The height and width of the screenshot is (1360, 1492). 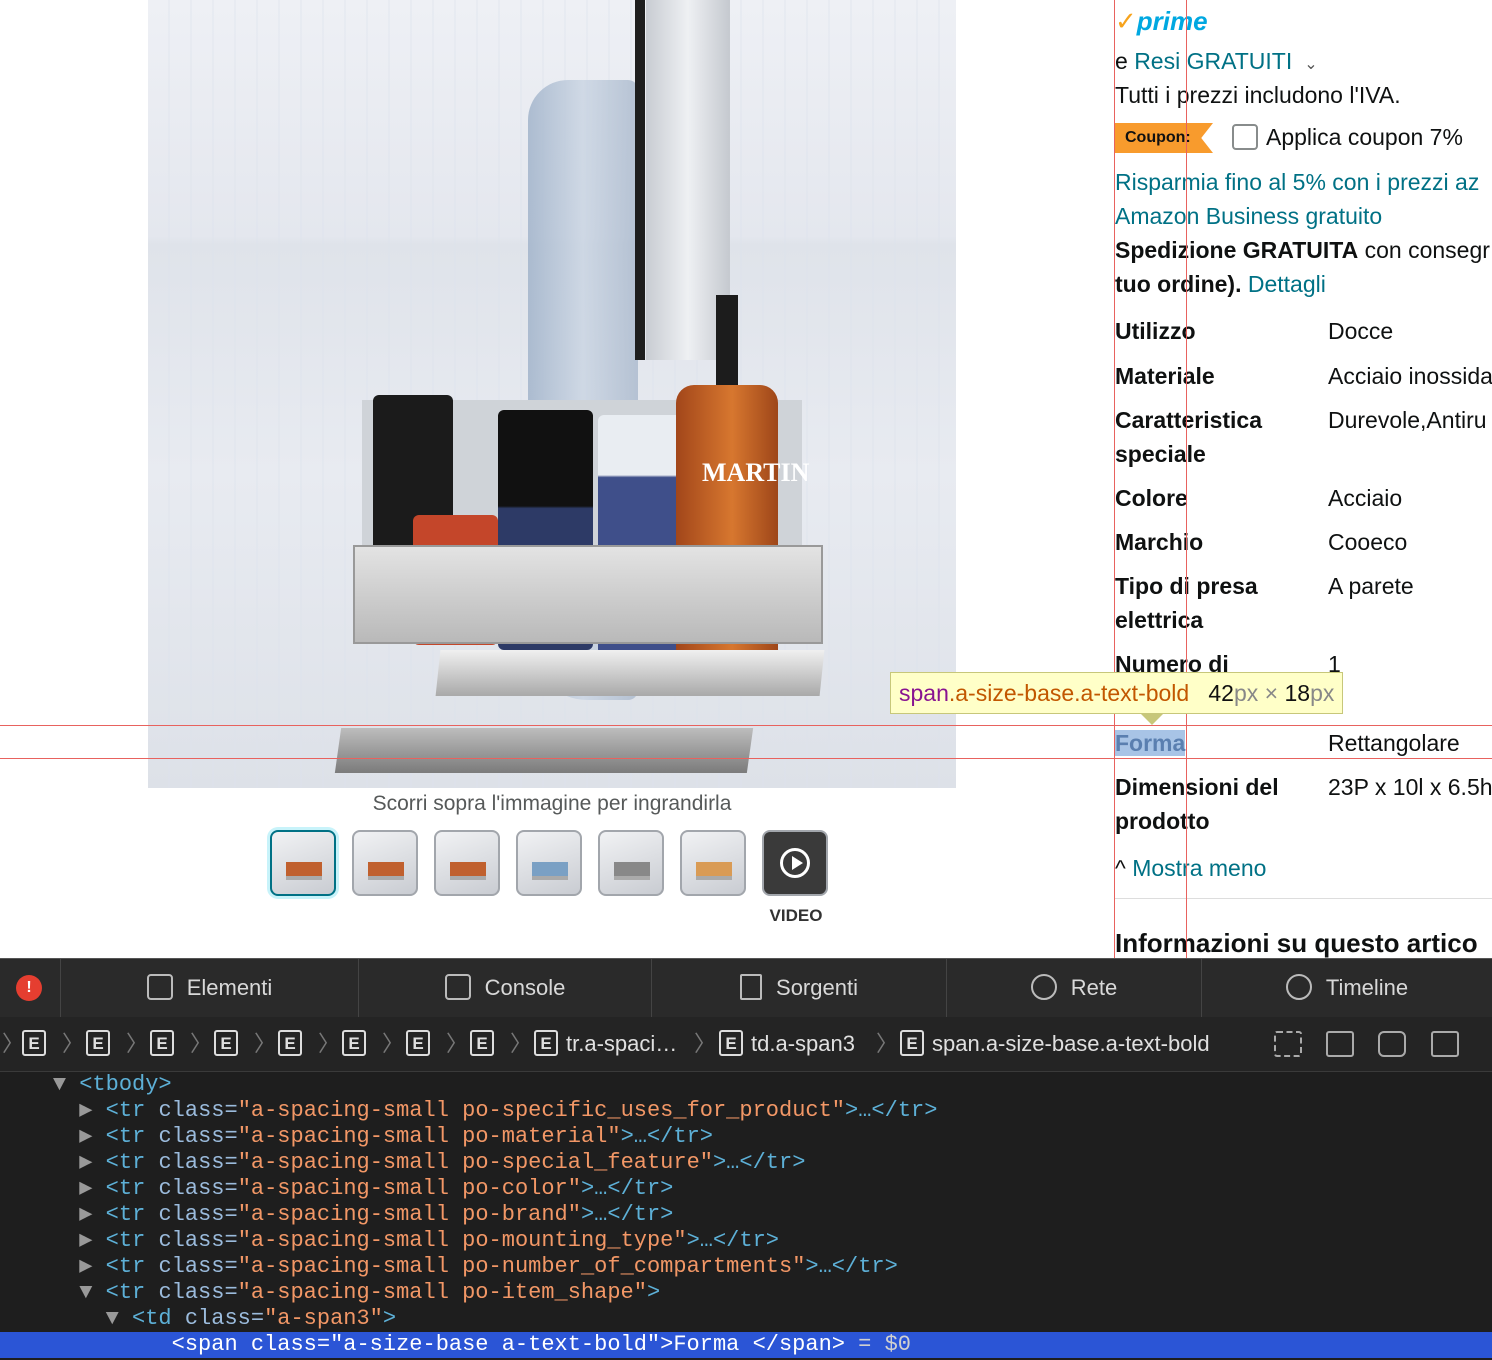 What do you see at coordinates (746, 1319) in the screenshot?
I see `dom-node: ▼ <td class="a-span3">` at bounding box center [746, 1319].